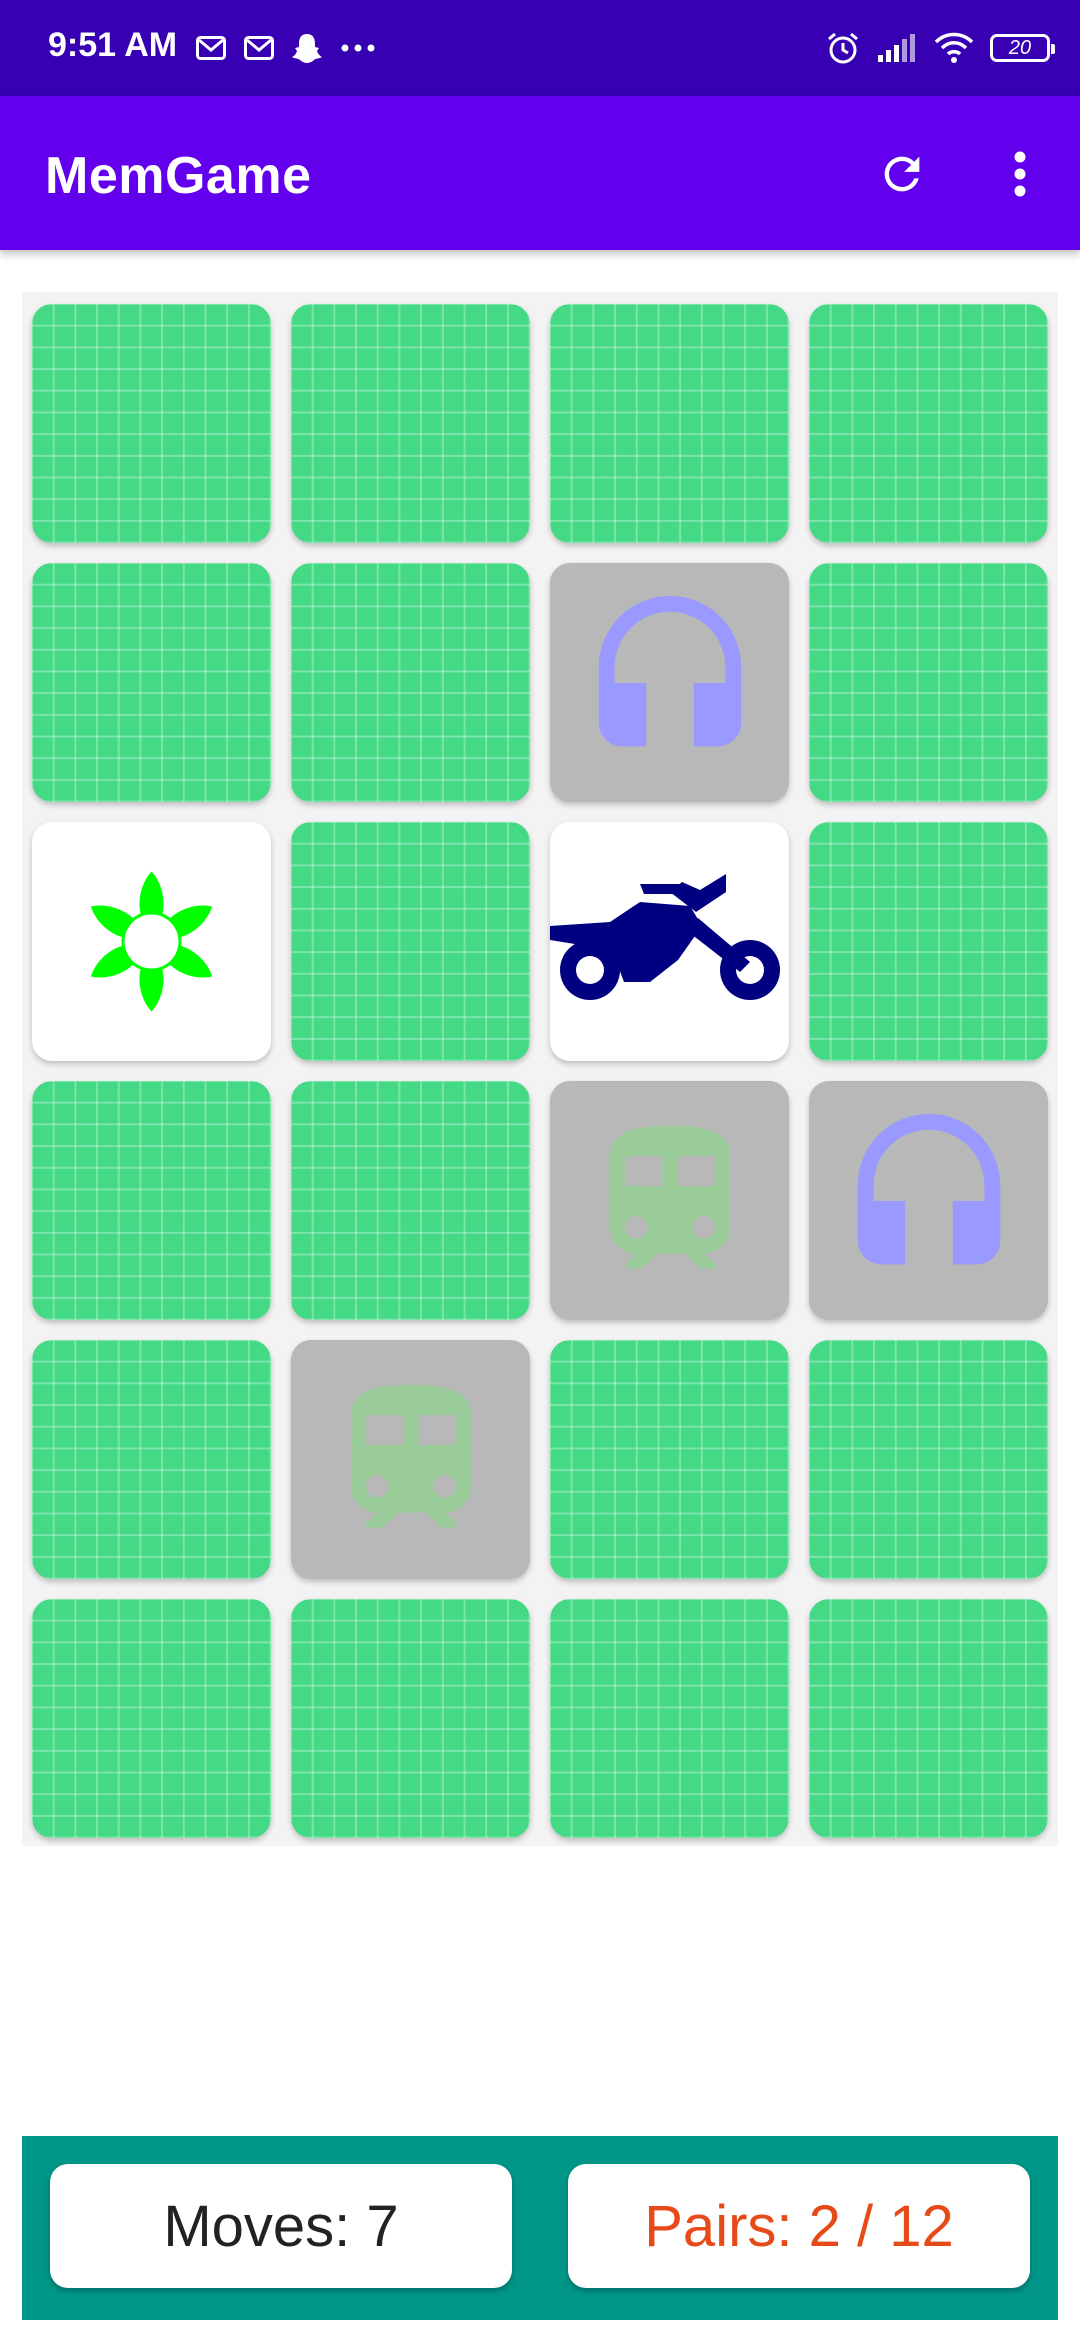 The height and width of the screenshot is (2340, 1080). I want to click on moves-counter: Moves: 7, so click(281, 2226).